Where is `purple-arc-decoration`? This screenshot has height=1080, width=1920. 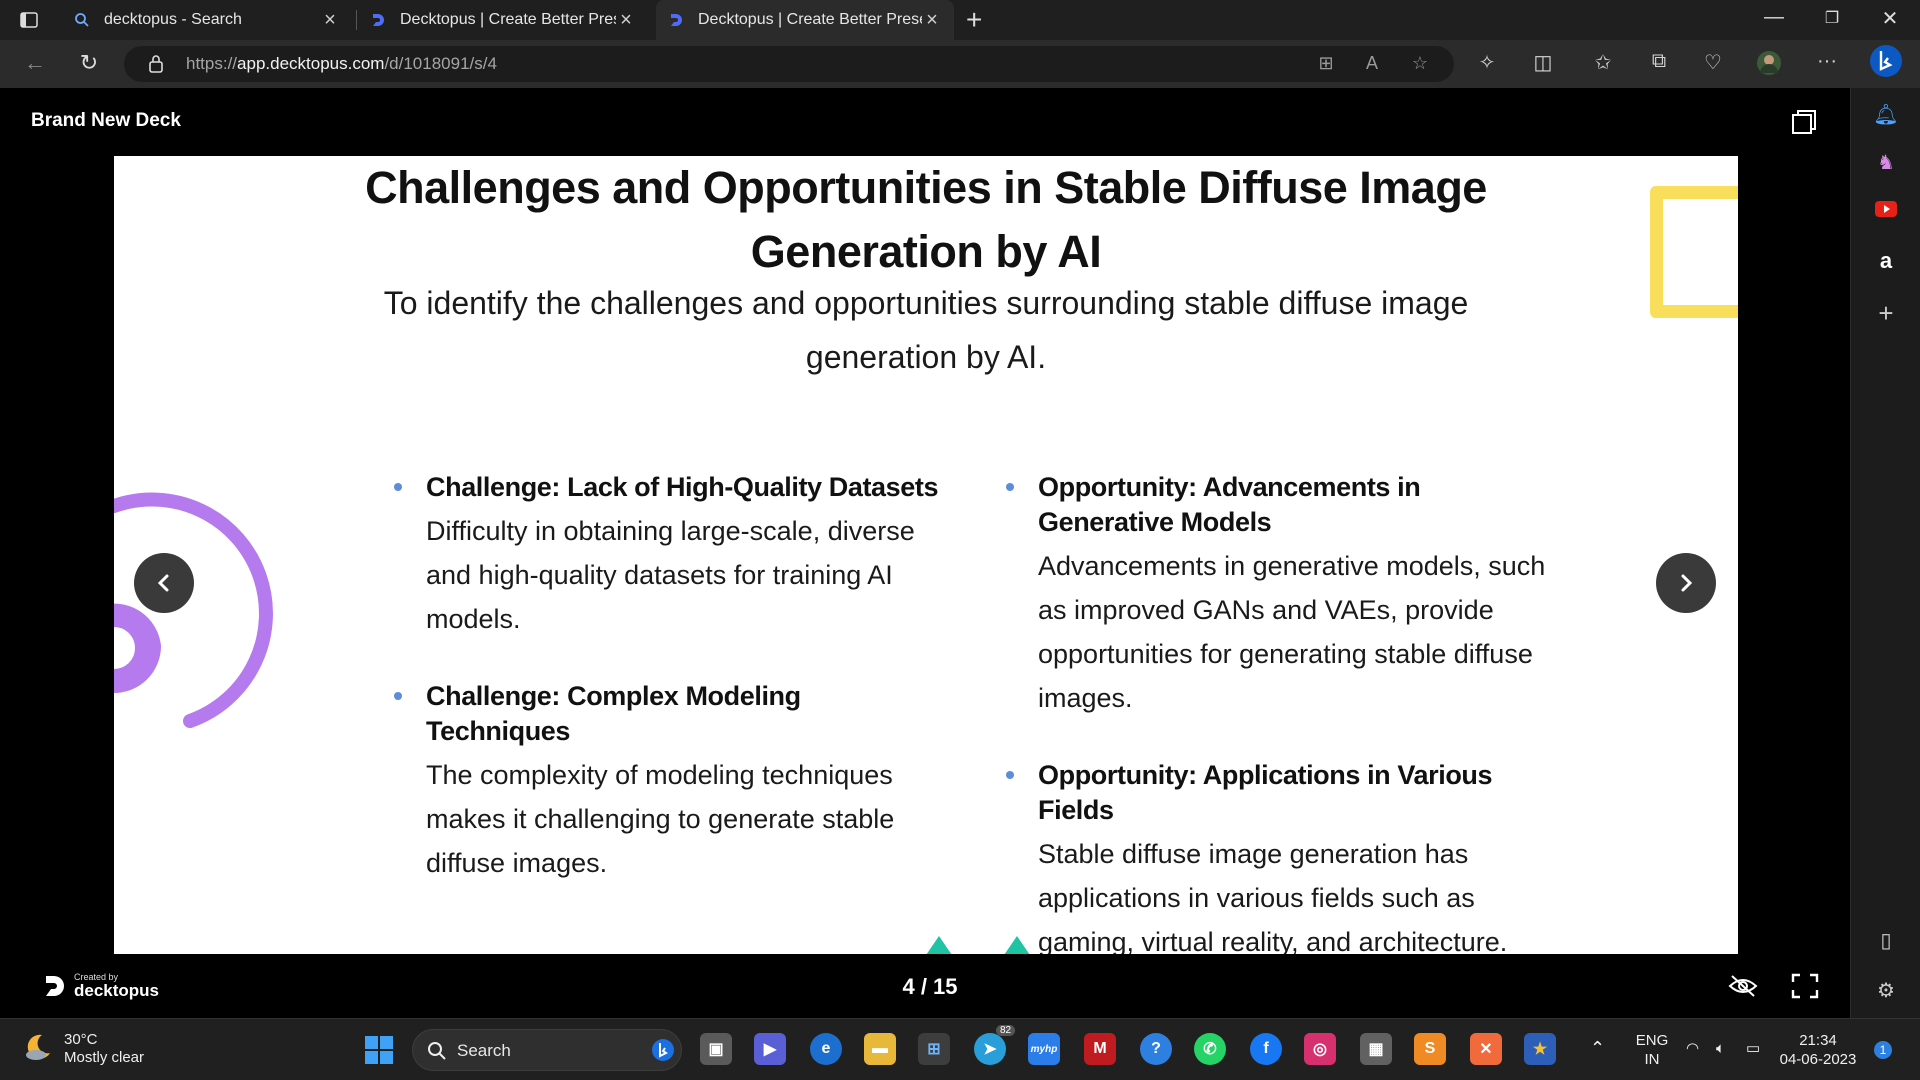
purple-arc-decoration is located at coordinates (194, 610).